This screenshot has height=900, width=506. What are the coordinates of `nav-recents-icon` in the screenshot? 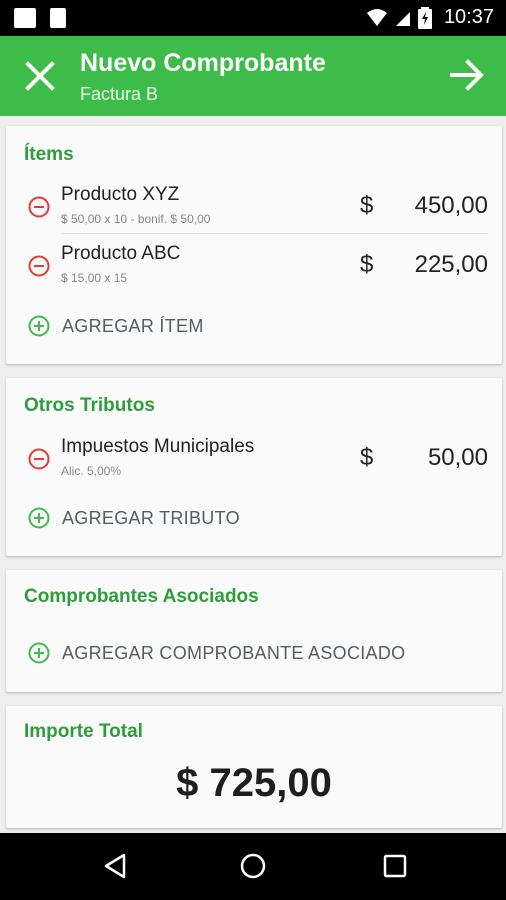 It's located at (395, 866).